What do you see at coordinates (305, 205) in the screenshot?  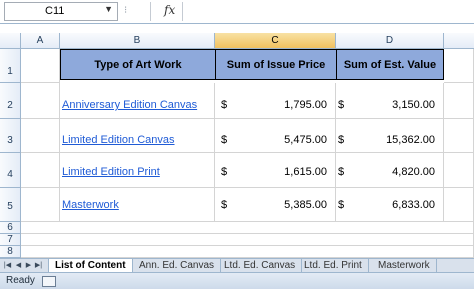 I see `issue-price-value: 5,385.00` at bounding box center [305, 205].